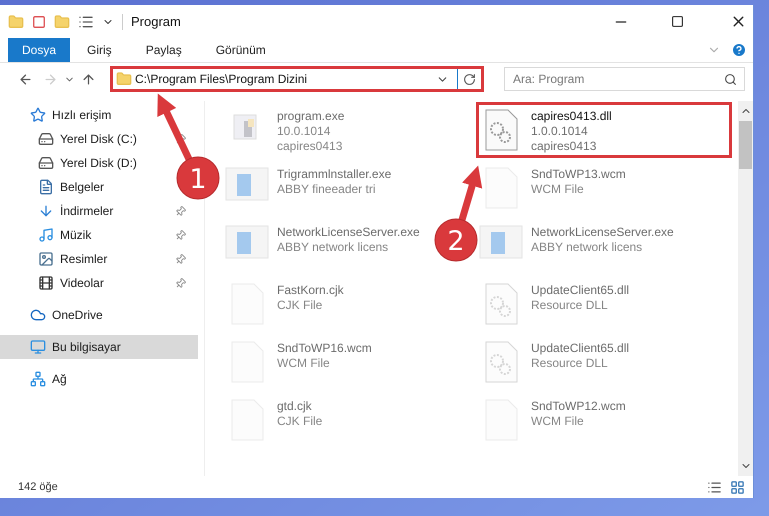 The image size is (769, 516). Describe the element at coordinates (730, 79) in the screenshot. I see `search-icon` at that location.